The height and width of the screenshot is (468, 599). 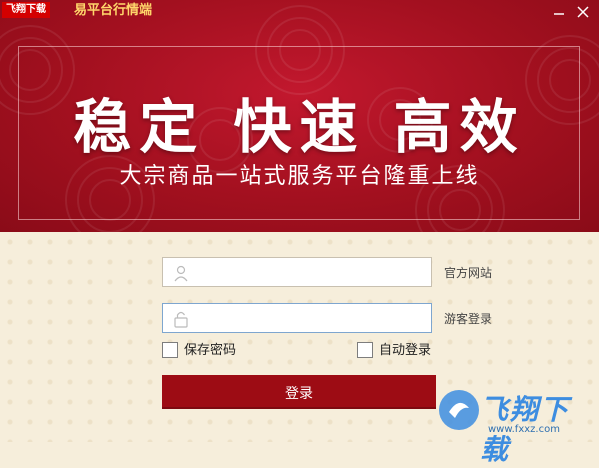 I want to click on close-button, so click(x=583, y=12).